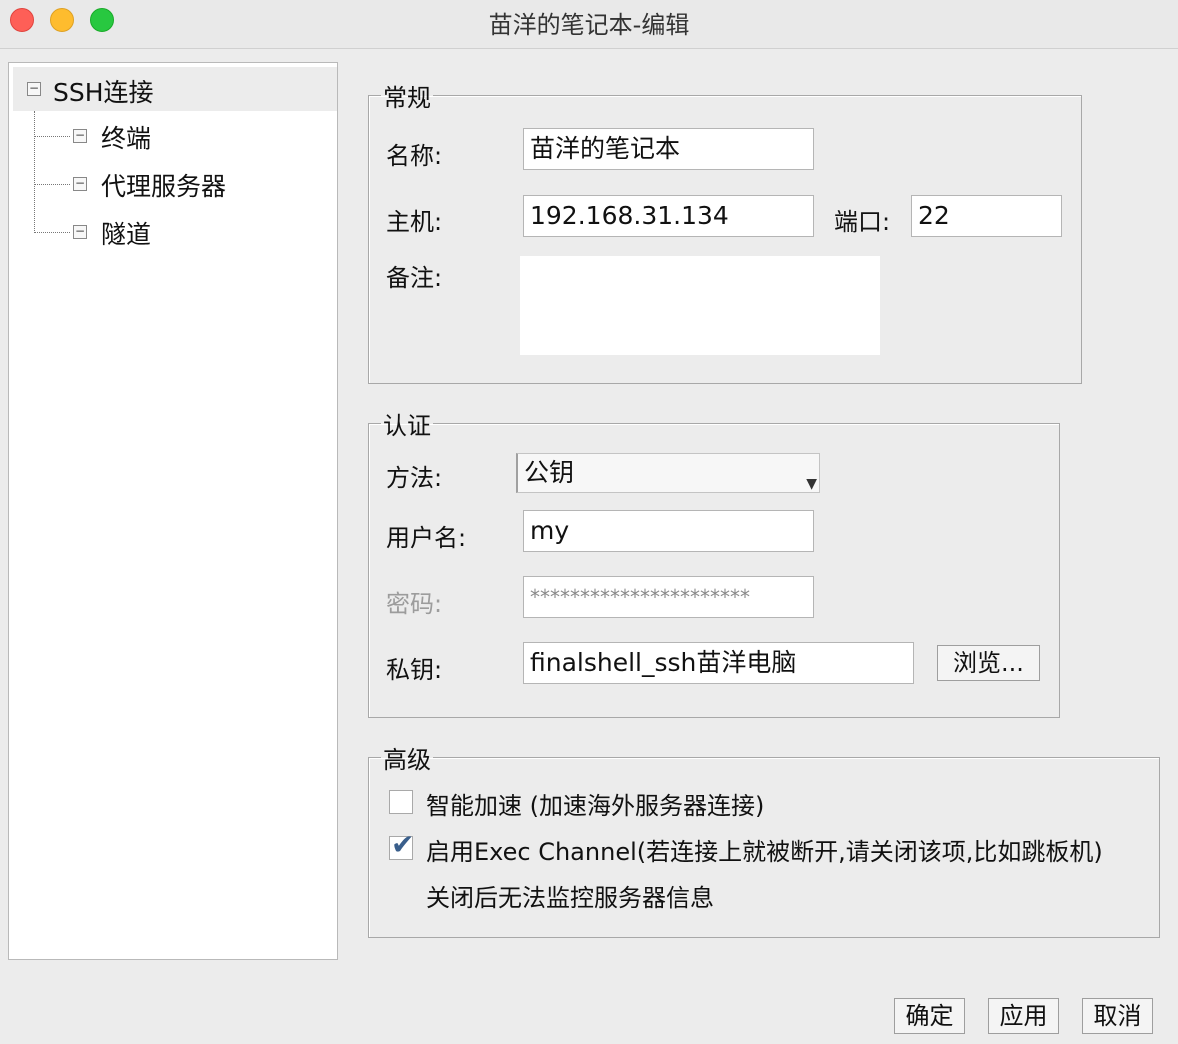 The height and width of the screenshot is (1044, 1178). Describe the element at coordinates (811, 484) in the screenshot. I see `dropdown-arrow-icon: ▼` at that location.